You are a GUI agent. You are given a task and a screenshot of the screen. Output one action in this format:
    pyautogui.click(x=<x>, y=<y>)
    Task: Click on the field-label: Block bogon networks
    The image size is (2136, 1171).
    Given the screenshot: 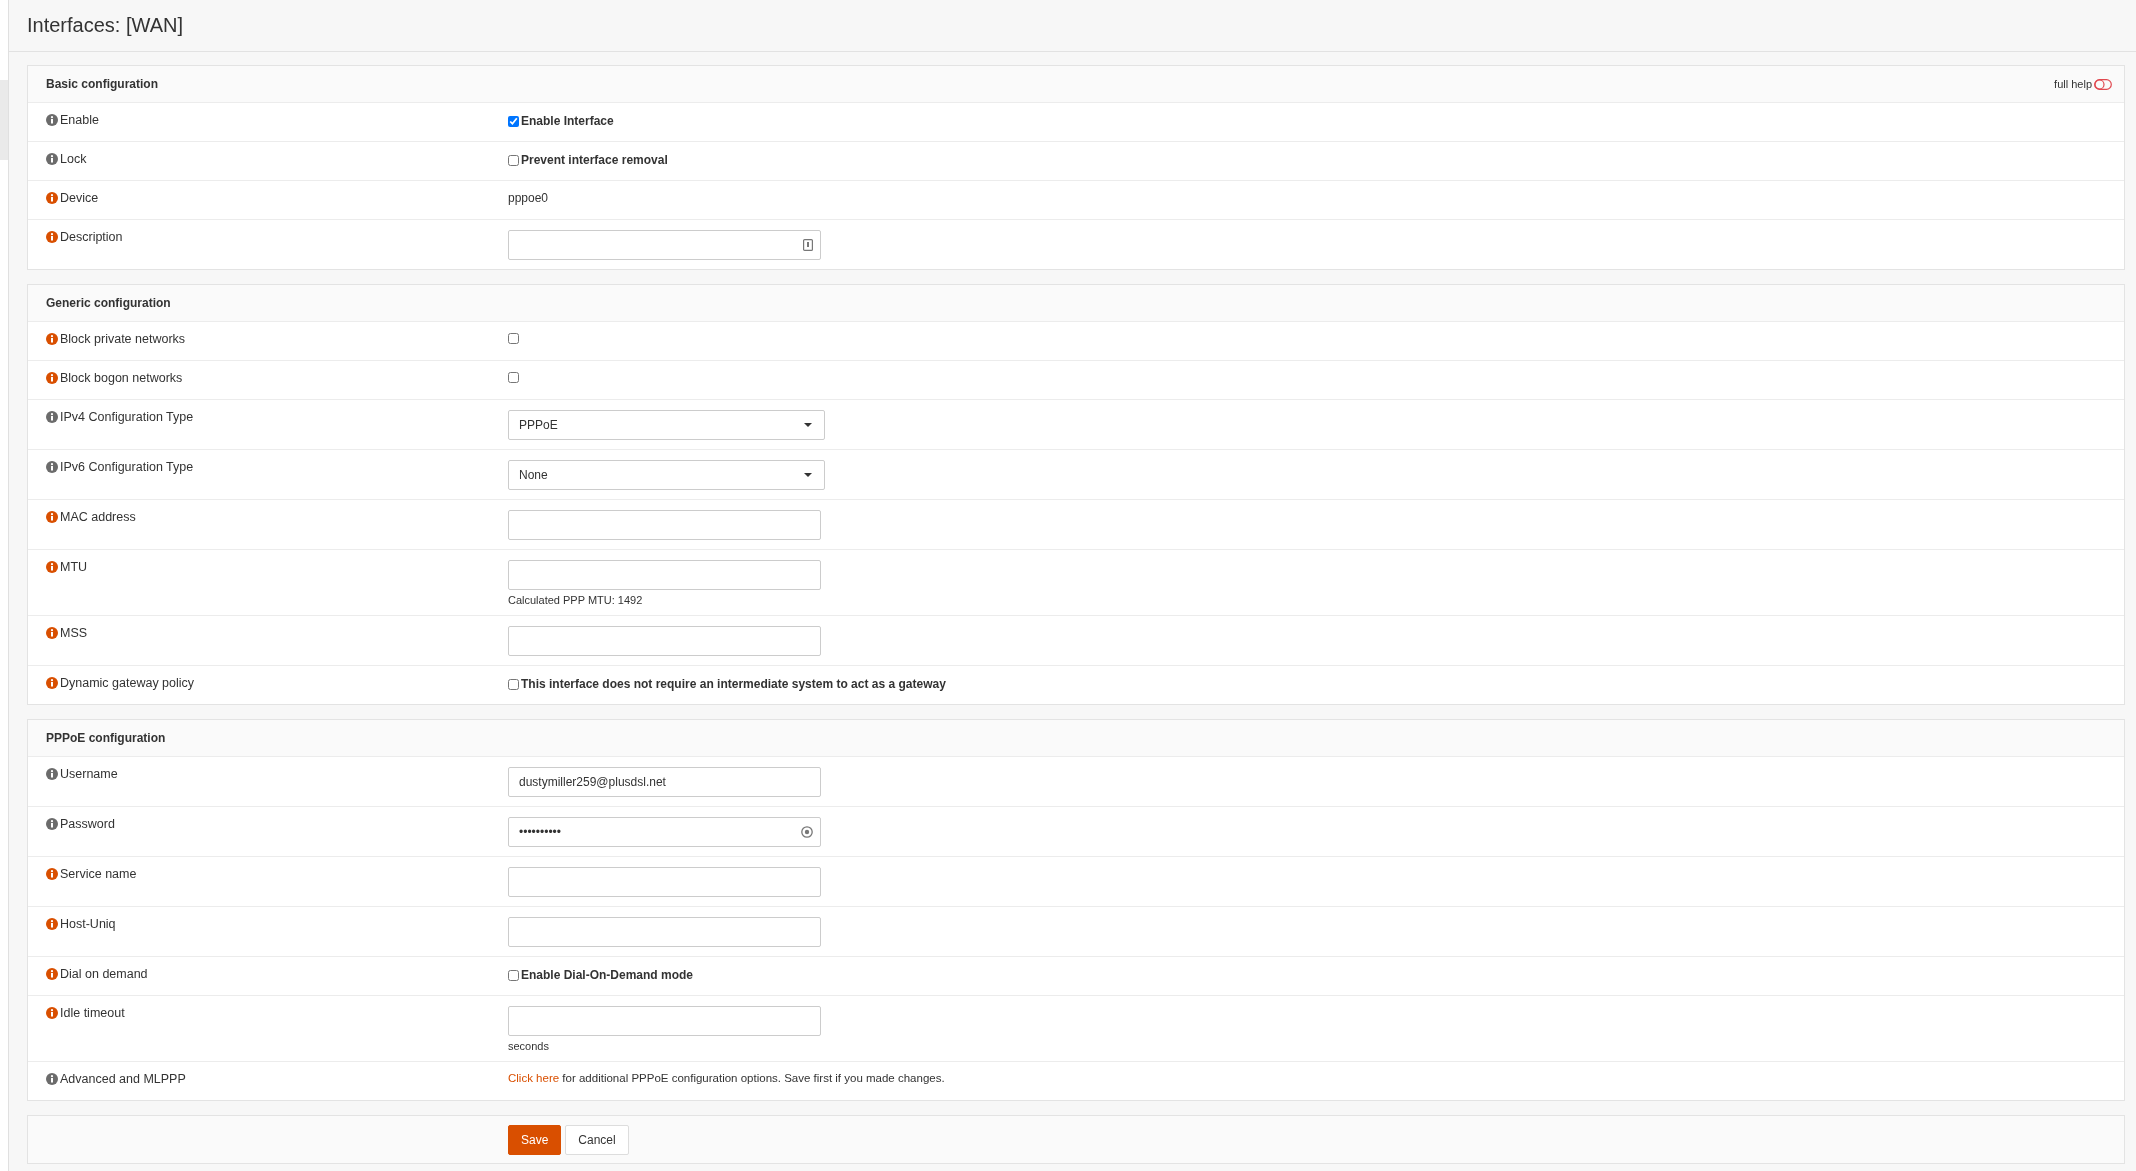 What is the action you would take?
    pyautogui.click(x=121, y=378)
    